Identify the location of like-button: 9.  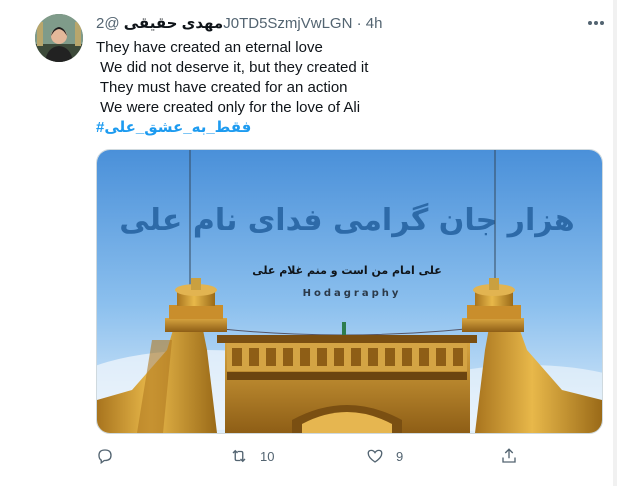
(384, 456).